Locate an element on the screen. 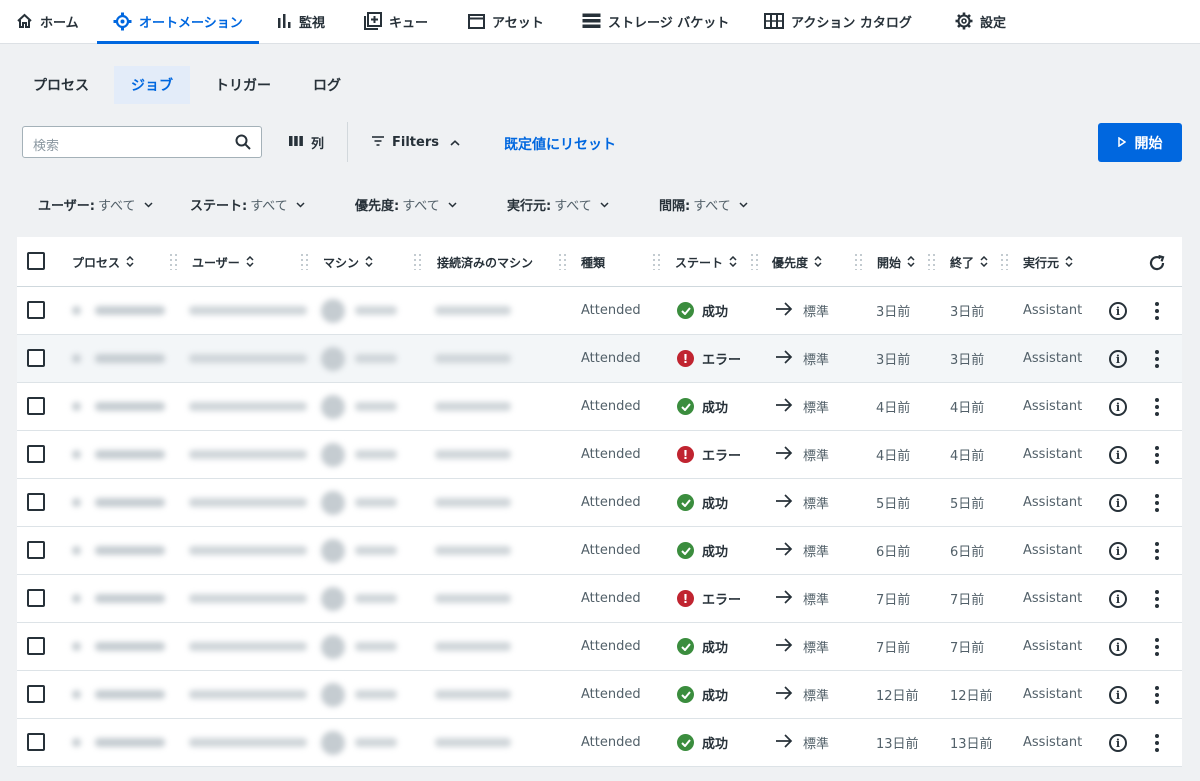 Image resolution: width=1200 pixels, height=781 pixels. filter-state: ステート: すべて is located at coordinates (247, 204).